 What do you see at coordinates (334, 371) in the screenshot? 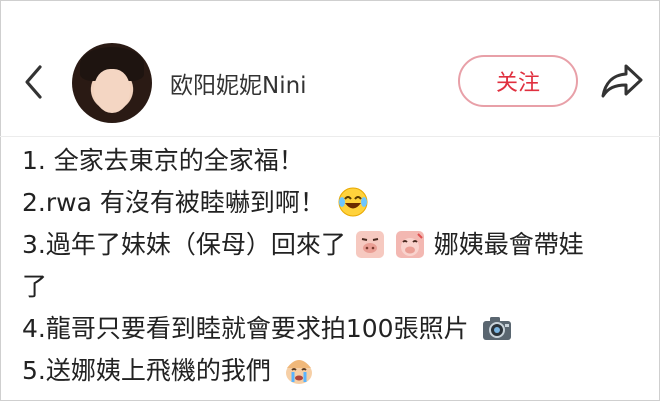
I see `post-line-5: 5.送娜姨上飛機的我們` at bounding box center [334, 371].